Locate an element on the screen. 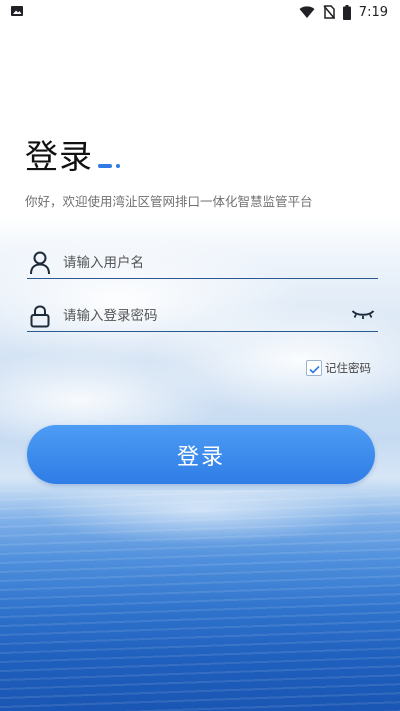  remember-password-label: 记住密码 is located at coordinates (348, 368).